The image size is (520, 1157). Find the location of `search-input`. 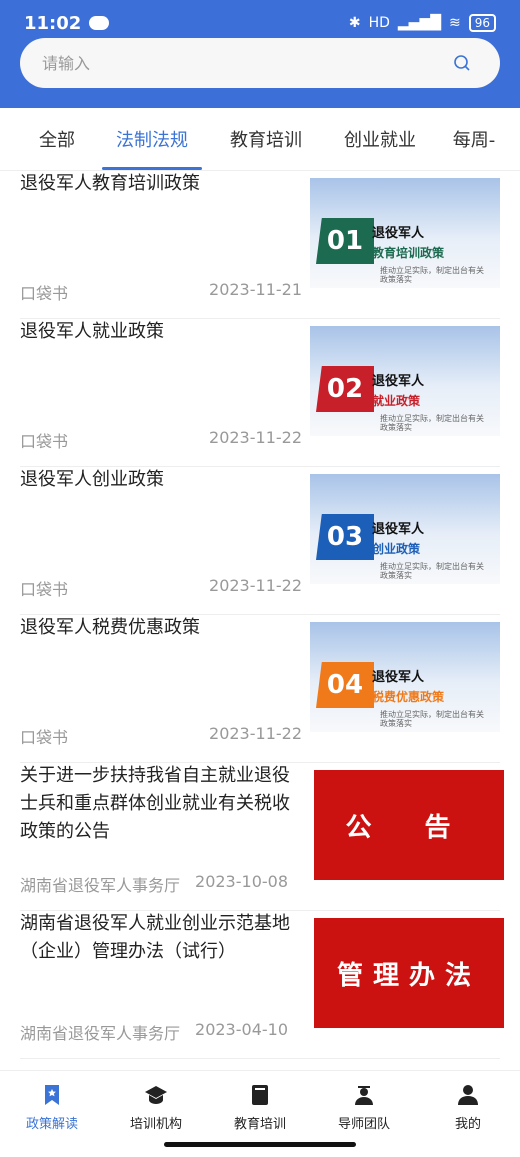

search-input is located at coordinates (242, 63).